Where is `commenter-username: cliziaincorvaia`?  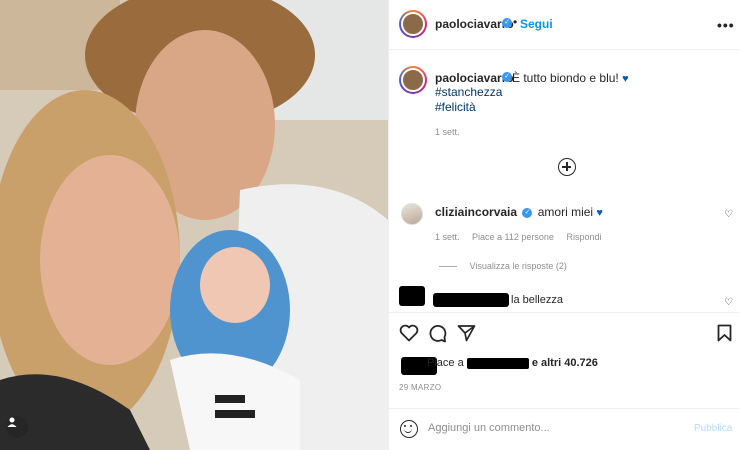 commenter-username: cliziaincorvaia is located at coordinates (476, 212).